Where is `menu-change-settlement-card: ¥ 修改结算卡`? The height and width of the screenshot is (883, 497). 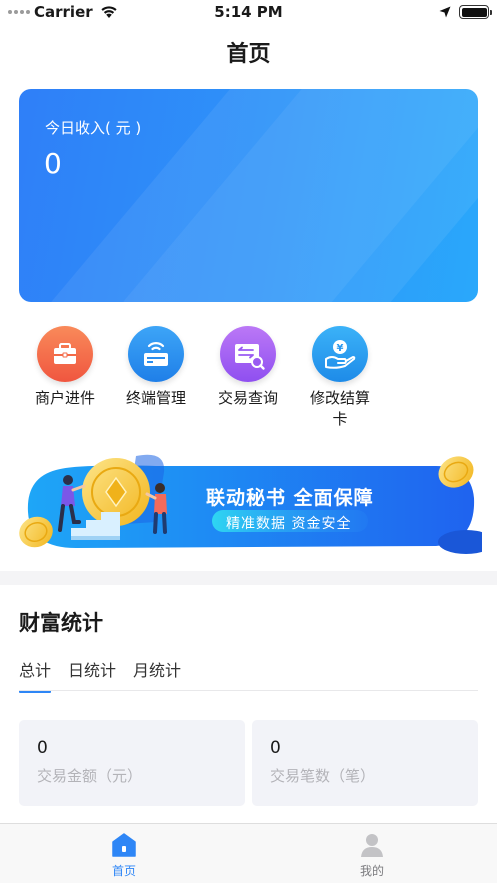 menu-change-settlement-card: ¥ 修改结算卡 is located at coordinates (340, 378).